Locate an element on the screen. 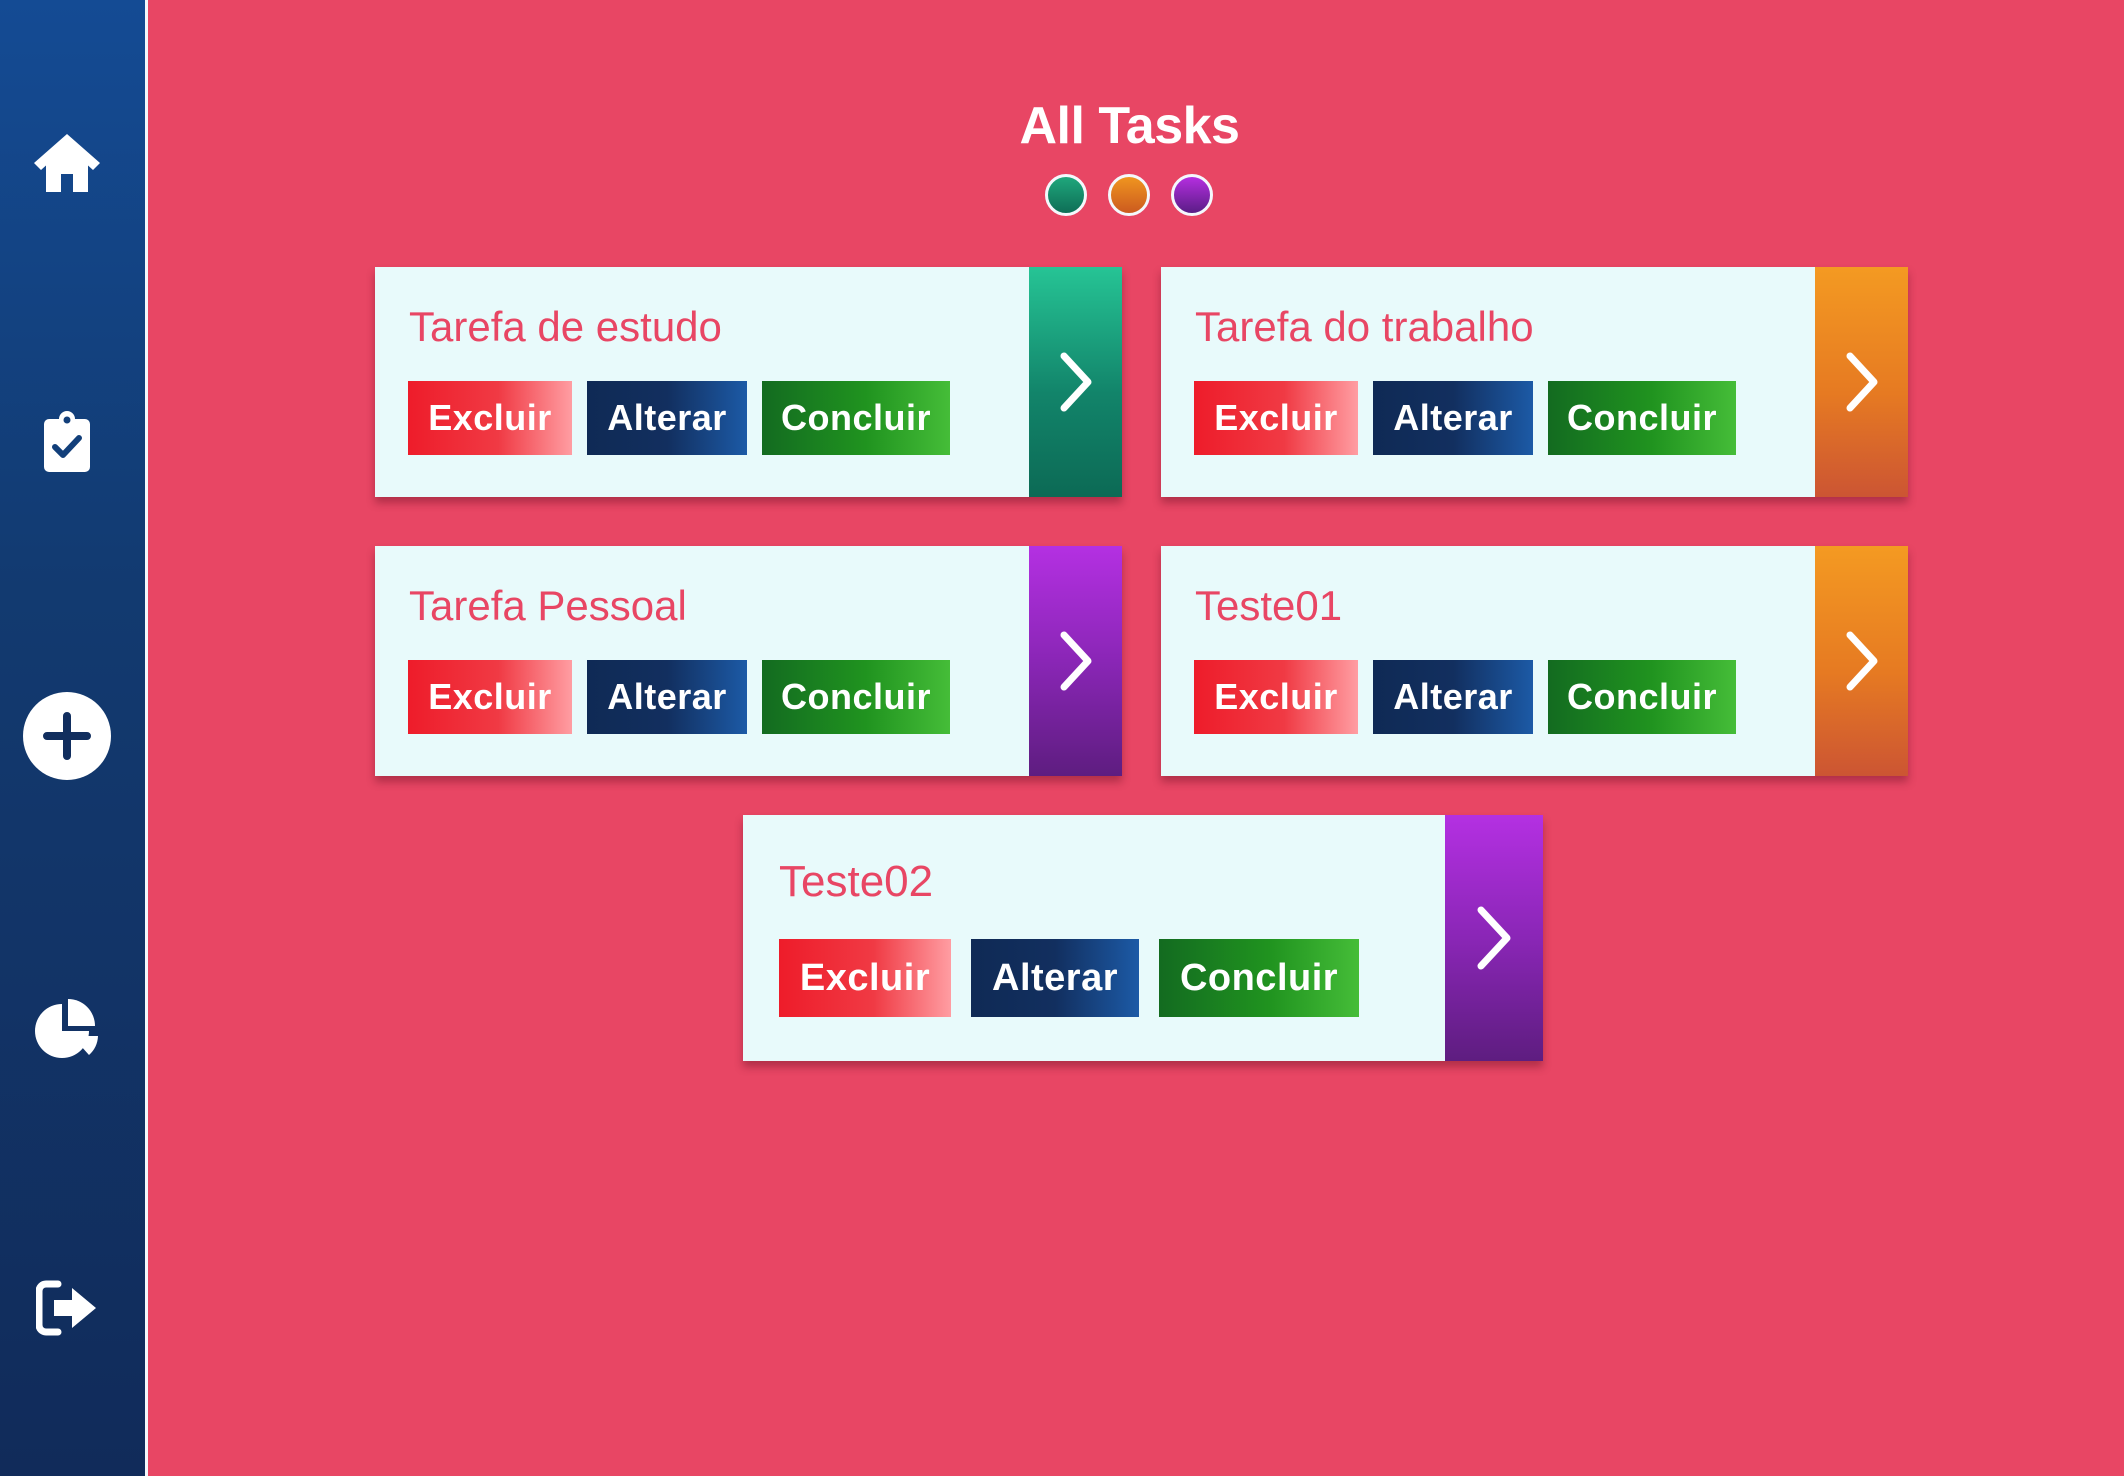 Image resolution: width=2124 pixels, height=1476 pixels. nav-stats is located at coordinates (67, 1029).